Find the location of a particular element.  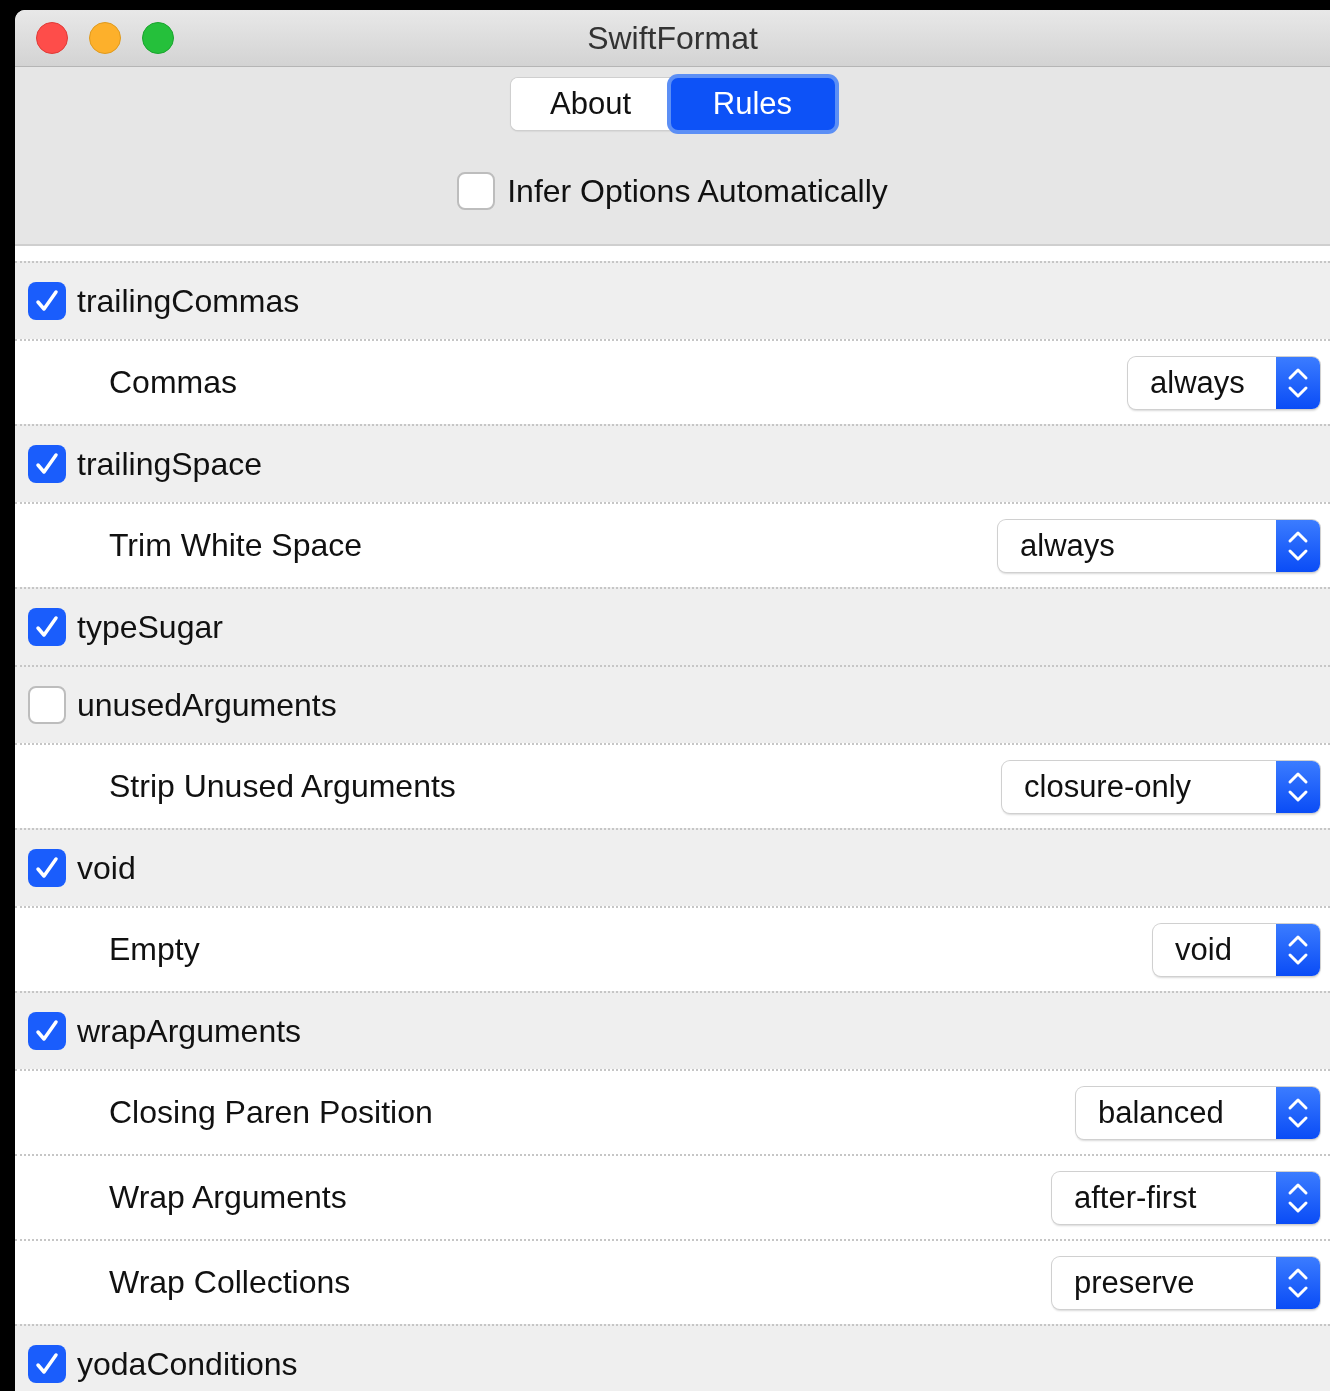

popup-button: after-first is located at coordinates (1186, 1197).